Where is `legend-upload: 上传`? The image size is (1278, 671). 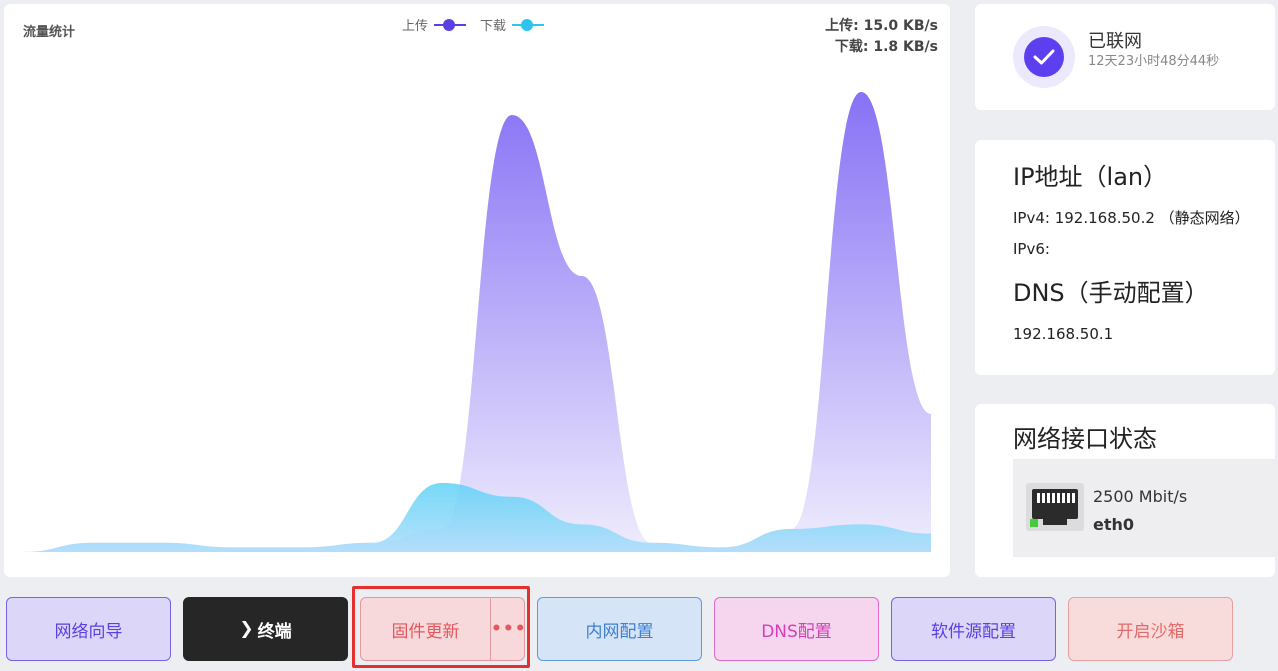
legend-upload: 上传 is located at coordinates (434, 24).